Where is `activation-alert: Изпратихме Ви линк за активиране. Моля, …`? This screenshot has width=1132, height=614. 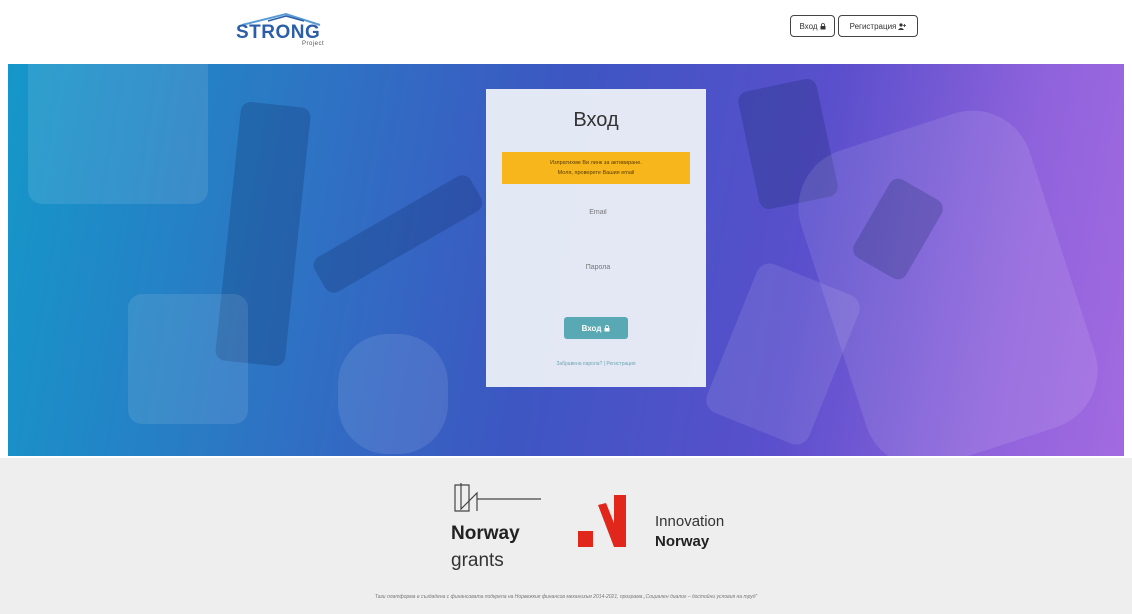
activation-alert: Изпратихме Ви линк за активиране. Моля, … is located at coordinates (596, 168).